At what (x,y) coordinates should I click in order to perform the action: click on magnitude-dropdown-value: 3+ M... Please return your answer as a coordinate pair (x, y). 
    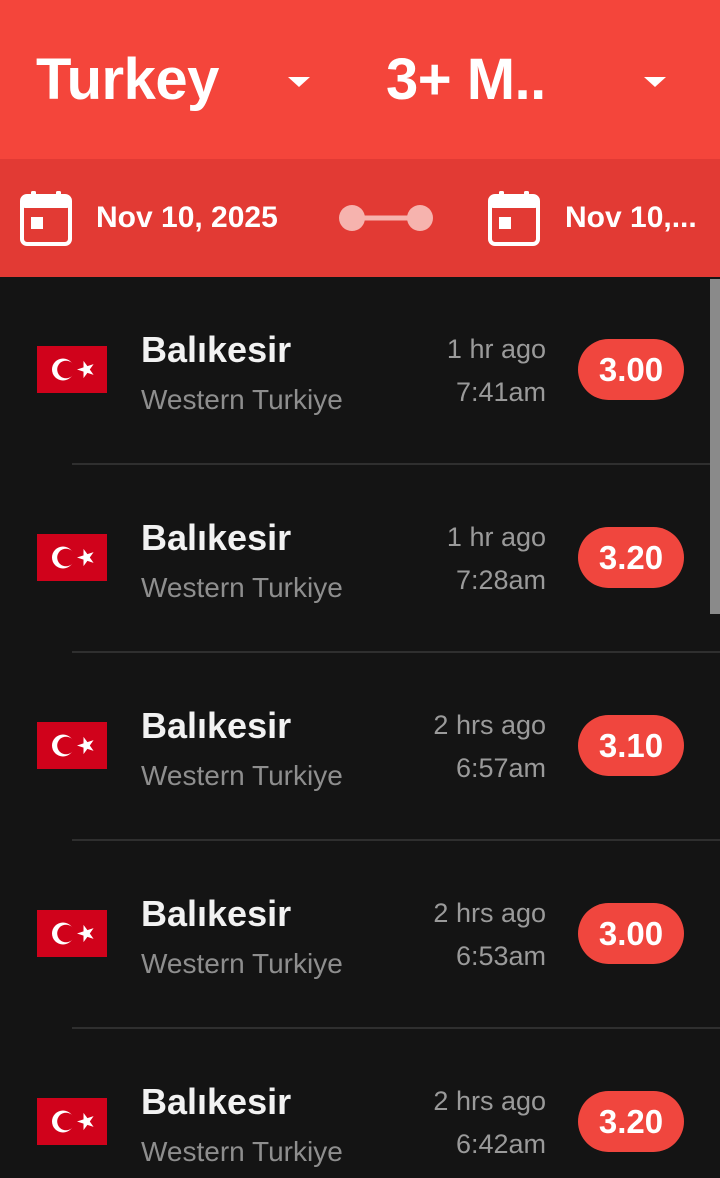
    Looking at the image, I should click on (466, 79).